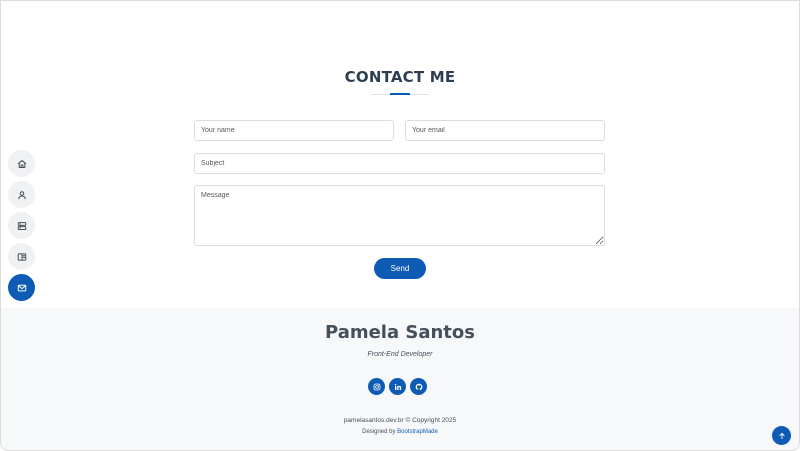 The image size is (800, 451). What do you see at coordinates (294, 130) in the screenshot?
I see `name-input` at bounding box center [294, 130].